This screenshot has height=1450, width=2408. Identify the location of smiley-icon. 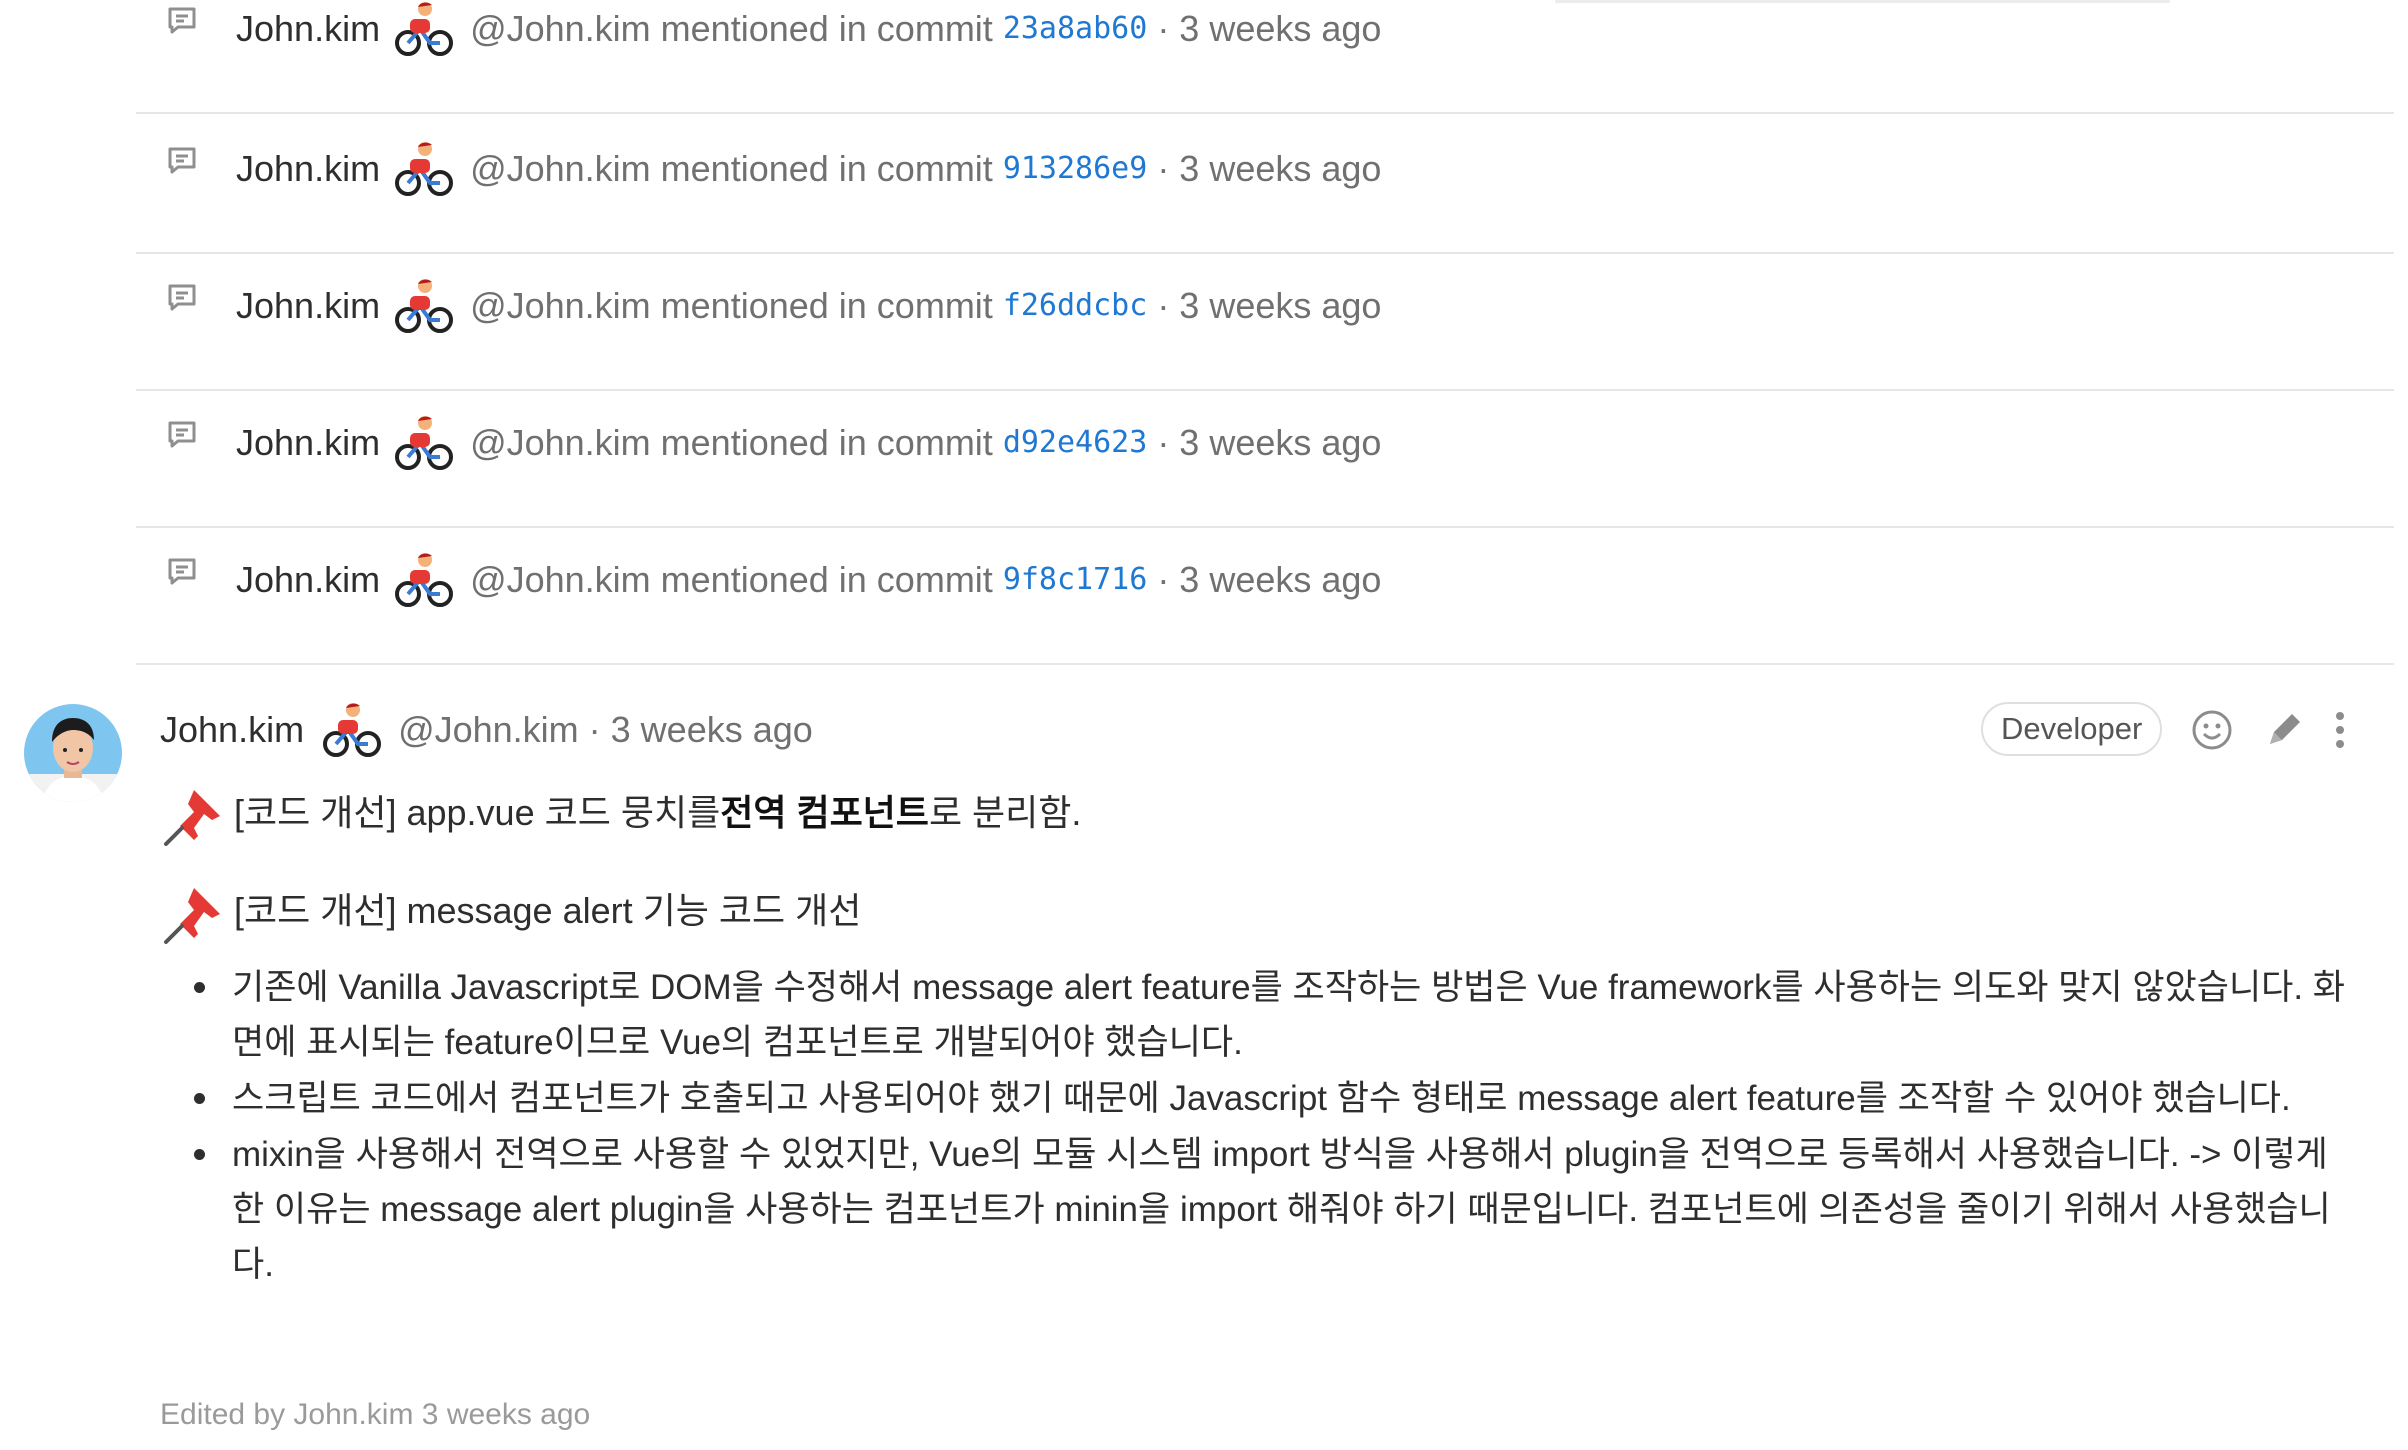
(2212, 730).